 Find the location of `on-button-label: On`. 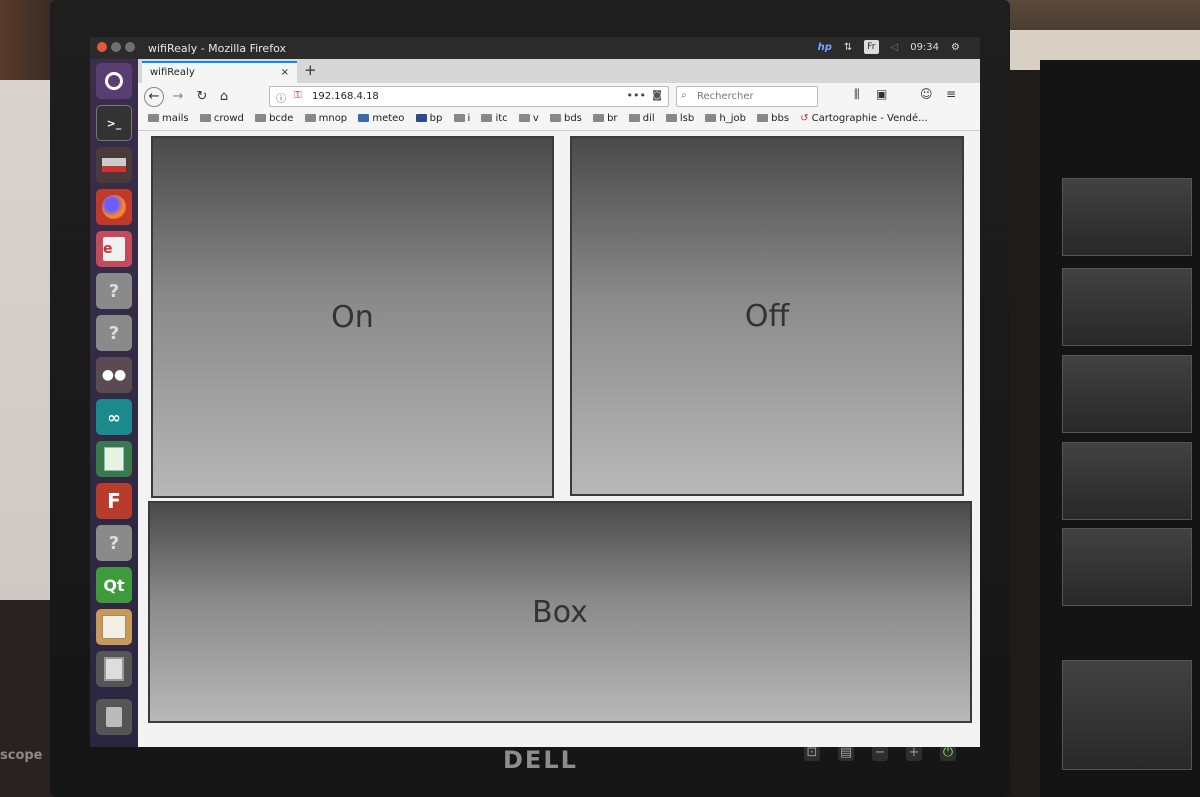

on-button-label: On is located at coordinates (352, 317).